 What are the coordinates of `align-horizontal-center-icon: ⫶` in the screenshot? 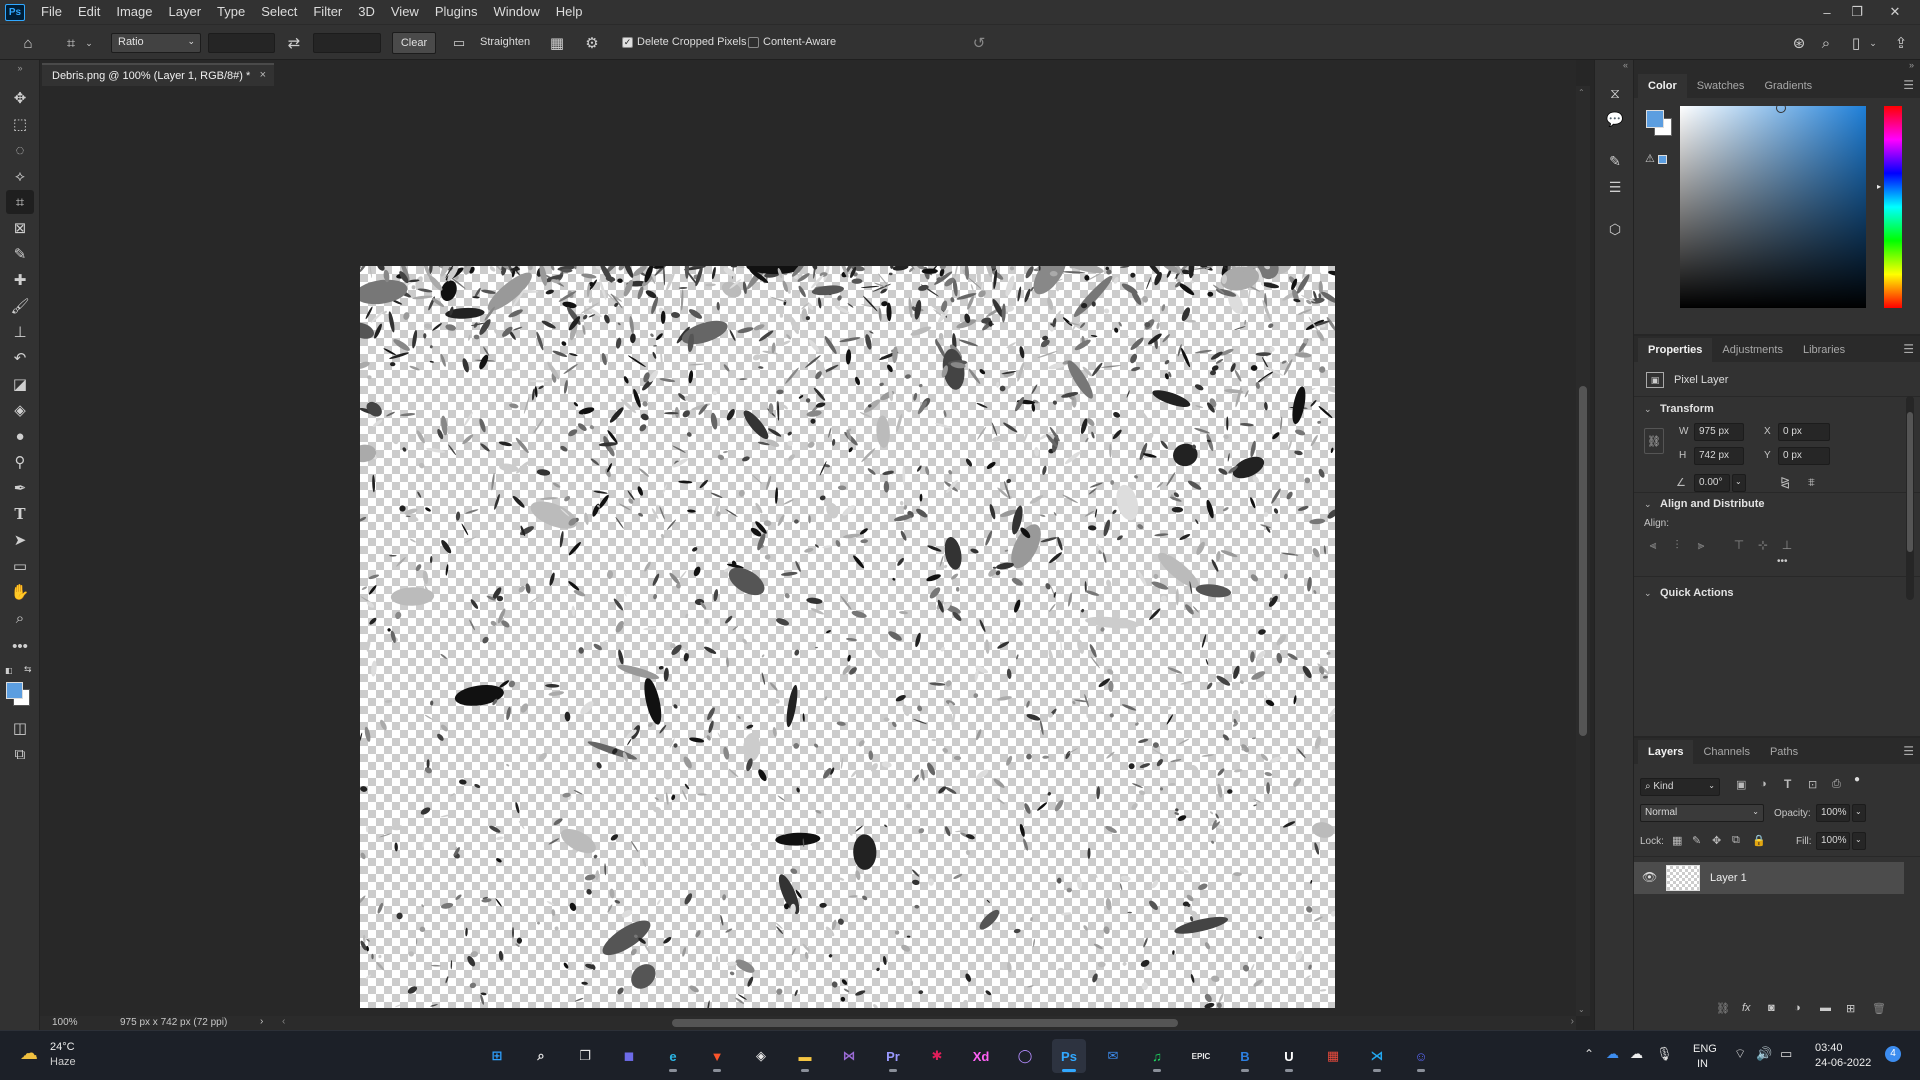 It's located at (1677, 545).